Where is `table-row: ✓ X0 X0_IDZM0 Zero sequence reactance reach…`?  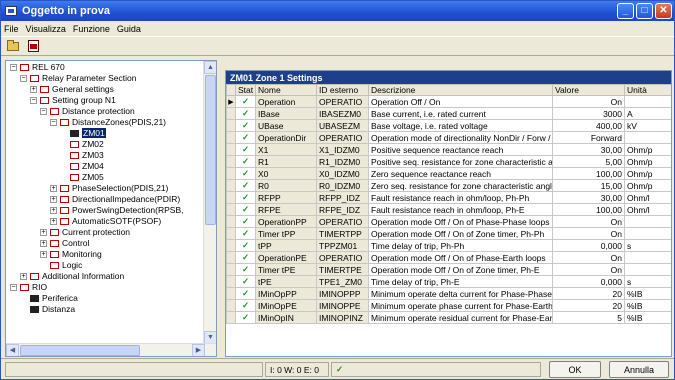
table-row: ✓ X0 X0_IDZM0 Zero sequence reactance reach… is located at coordinates (448, 173).